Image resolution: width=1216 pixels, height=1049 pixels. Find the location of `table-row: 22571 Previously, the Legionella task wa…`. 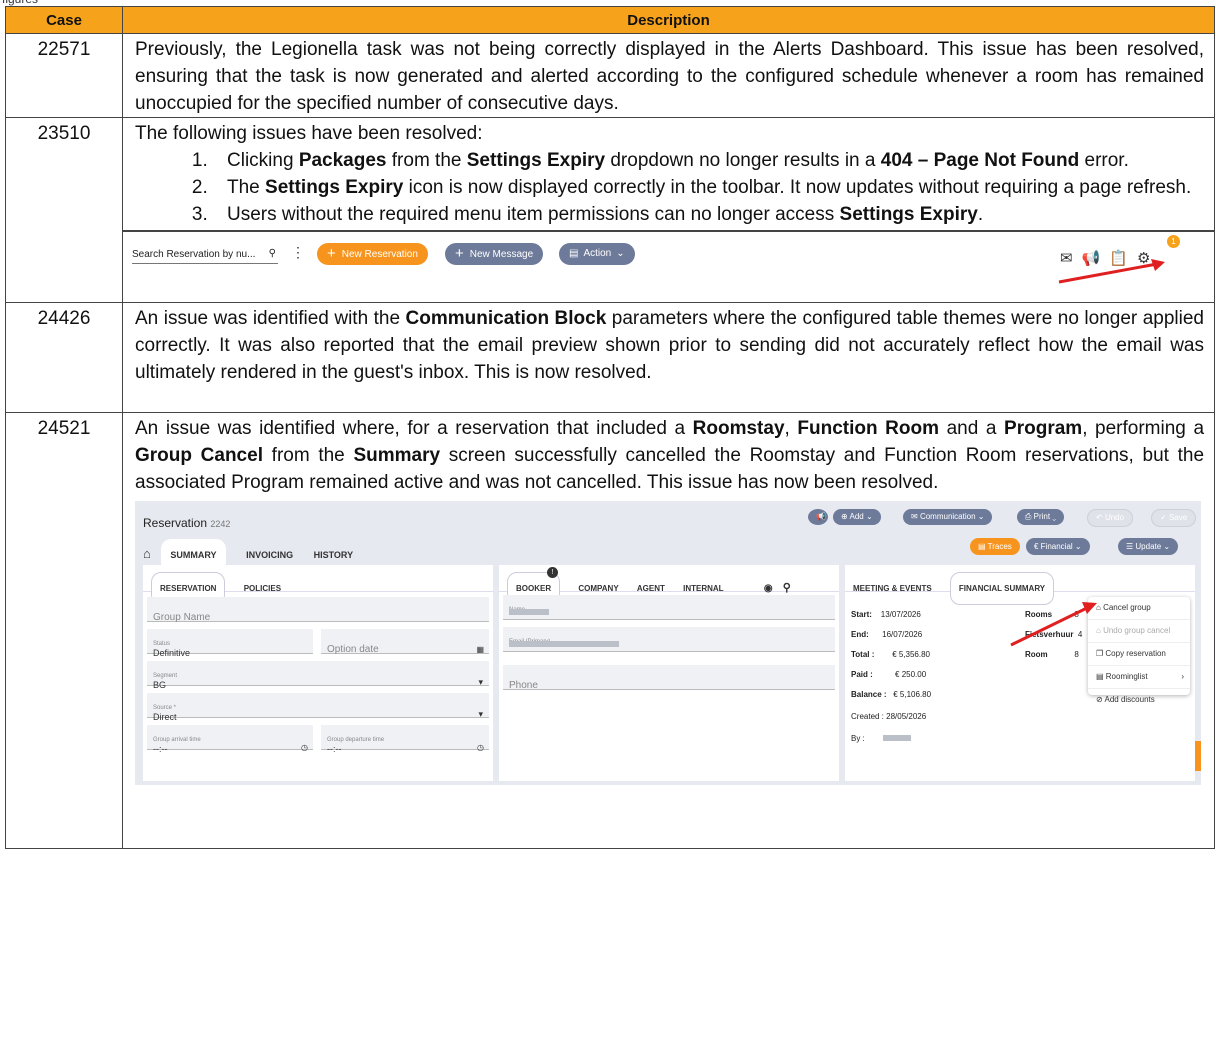

table-row: 22571 Previously, the Legionella task wa… is located at coordinates (610, 75).